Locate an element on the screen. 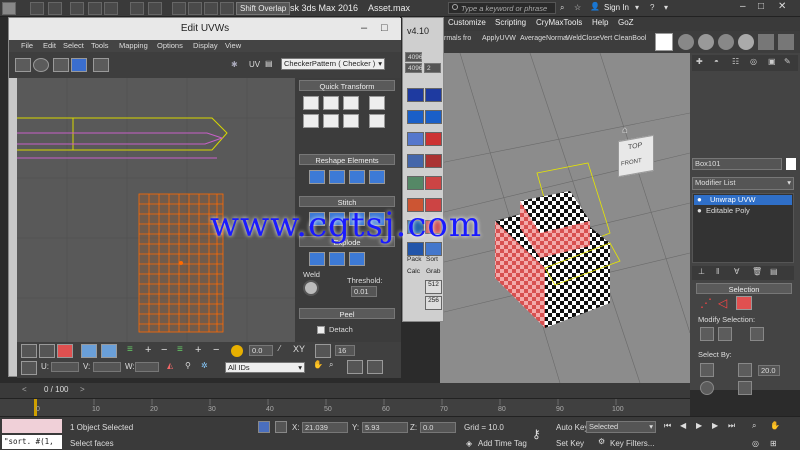  reshape-elements-header: Reshape Elements is located at coordinates (347, 159).